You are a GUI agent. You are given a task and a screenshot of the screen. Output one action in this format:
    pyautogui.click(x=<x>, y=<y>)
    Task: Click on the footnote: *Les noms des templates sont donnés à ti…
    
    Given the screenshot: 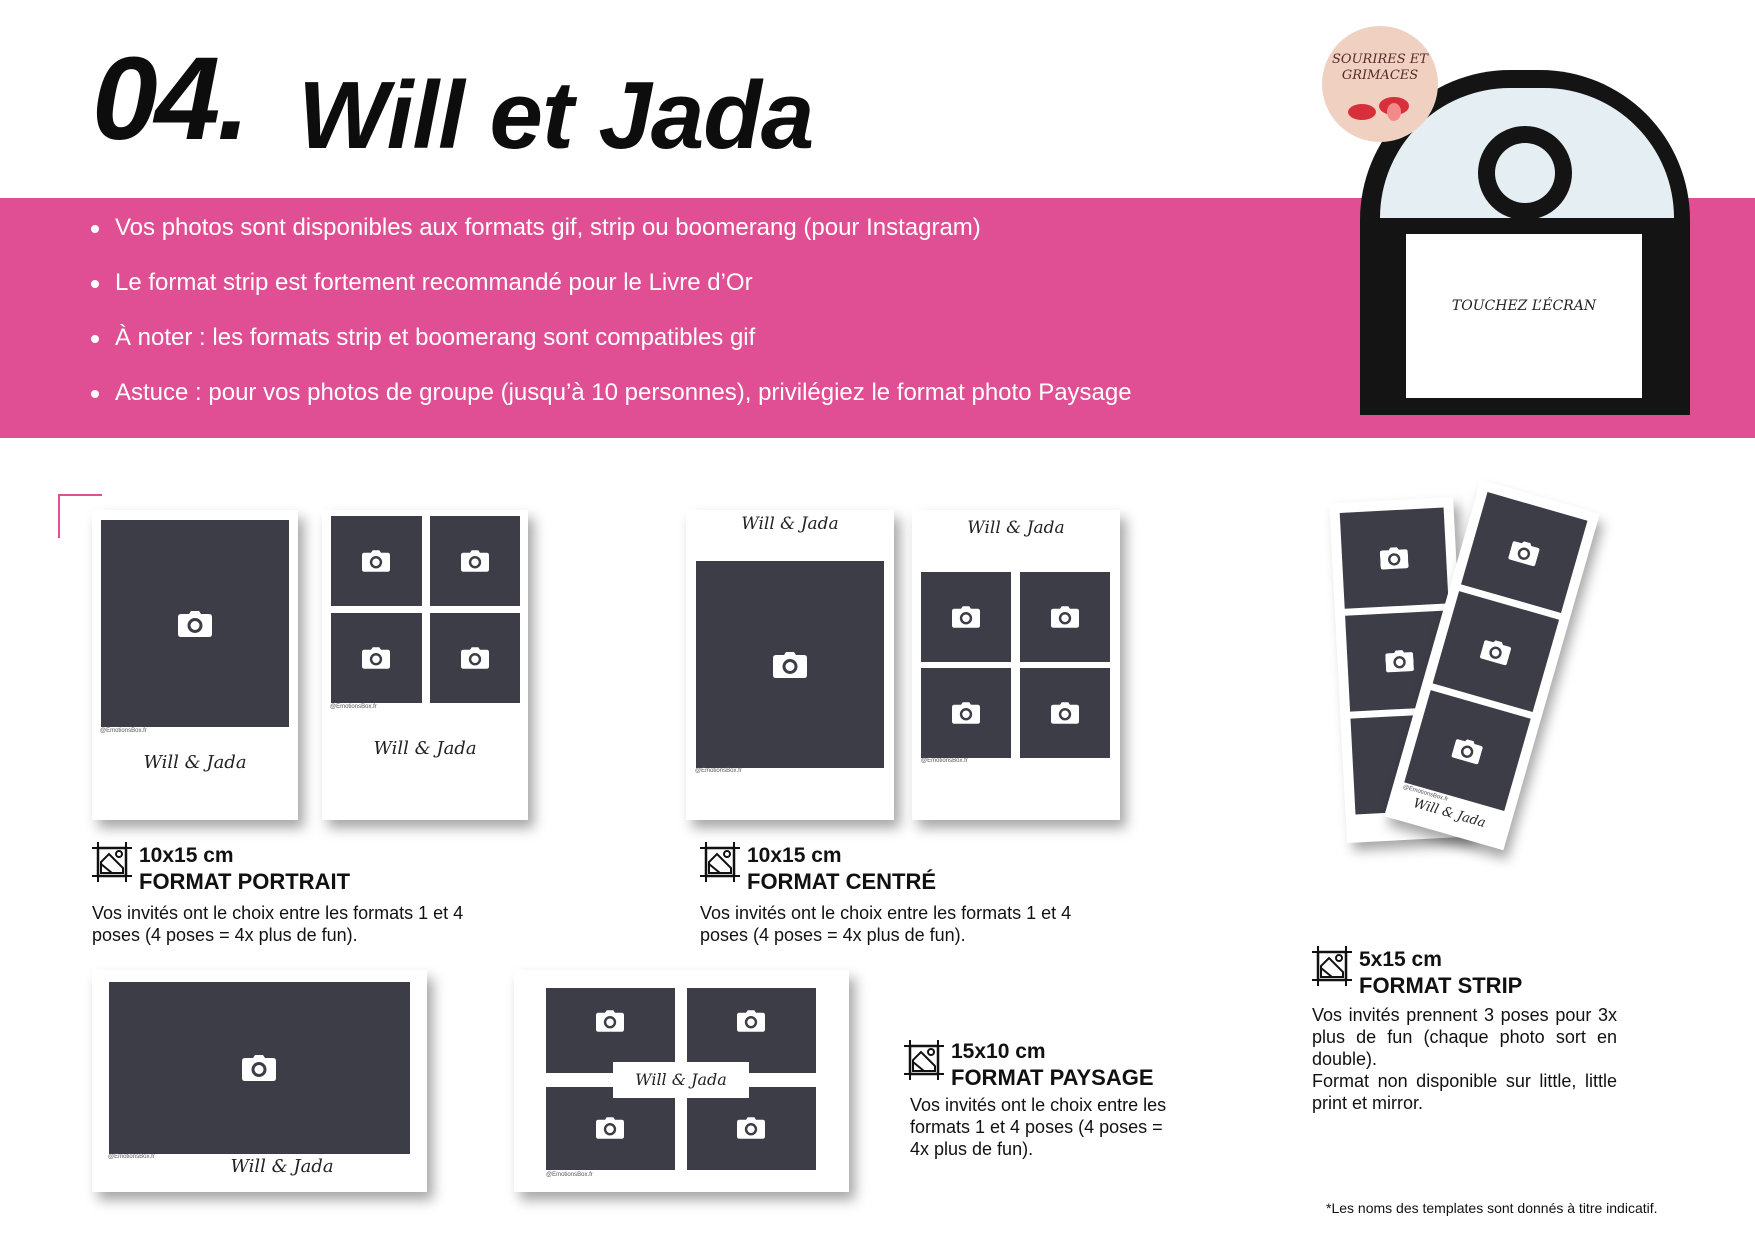 What is the action you would take?
    pyautogui.click(x=1492, y=1208)
    